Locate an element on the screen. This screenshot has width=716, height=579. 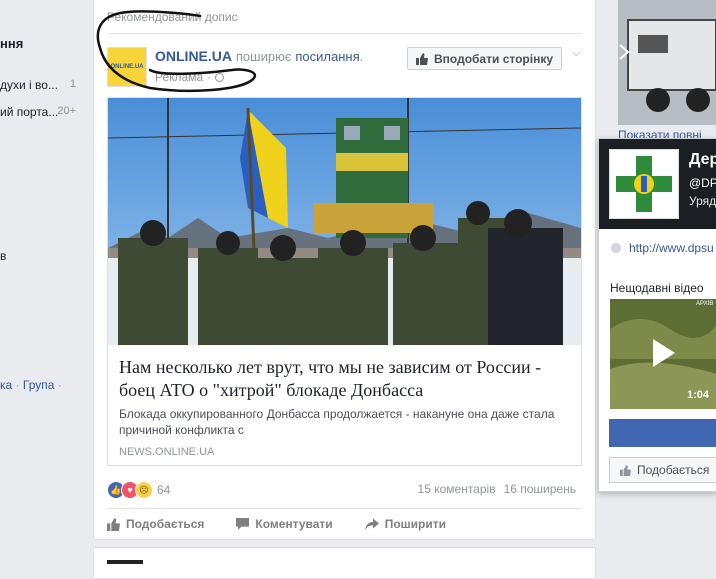
sad-reaction-icon: ☹ is located at coordinates (144, 490).